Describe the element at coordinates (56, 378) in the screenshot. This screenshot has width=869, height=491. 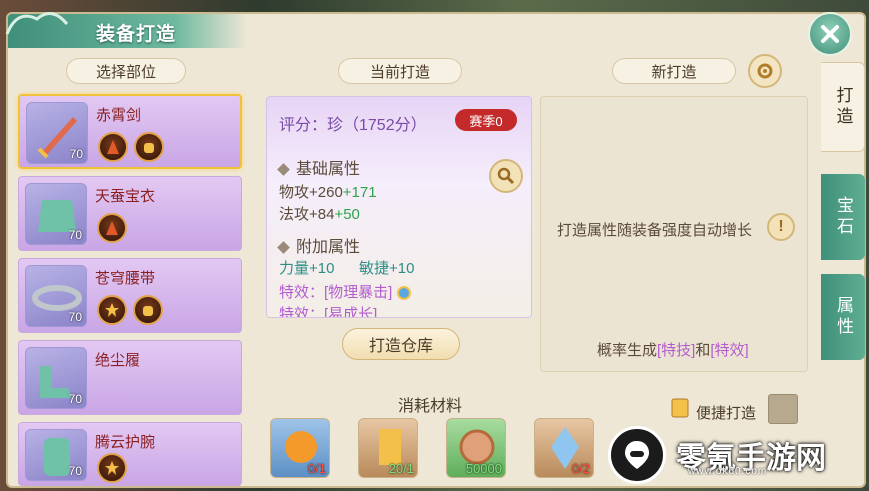
I see `boots-icon: 70` at that location.